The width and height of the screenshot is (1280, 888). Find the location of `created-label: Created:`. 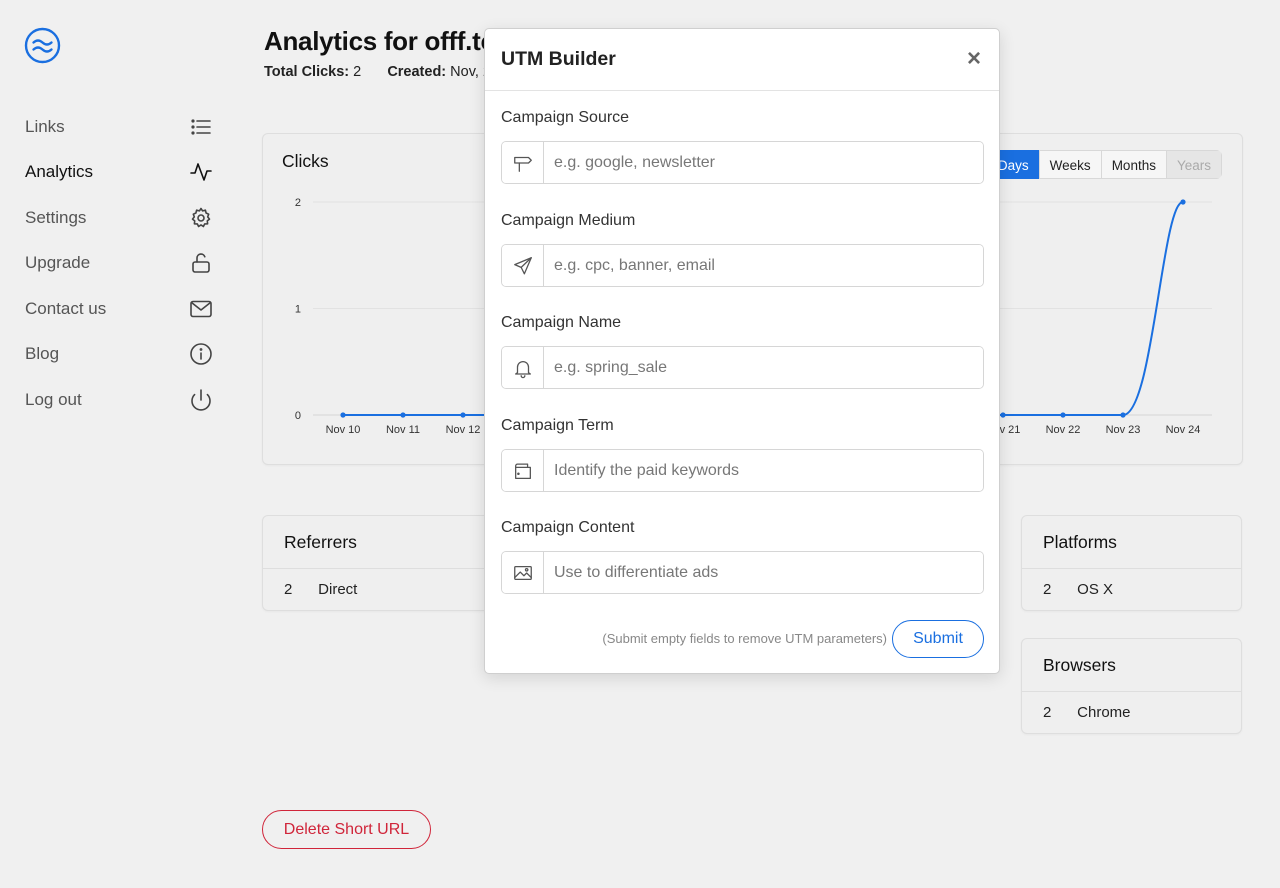

created-label: Created: is located at coordinates (417, 72).